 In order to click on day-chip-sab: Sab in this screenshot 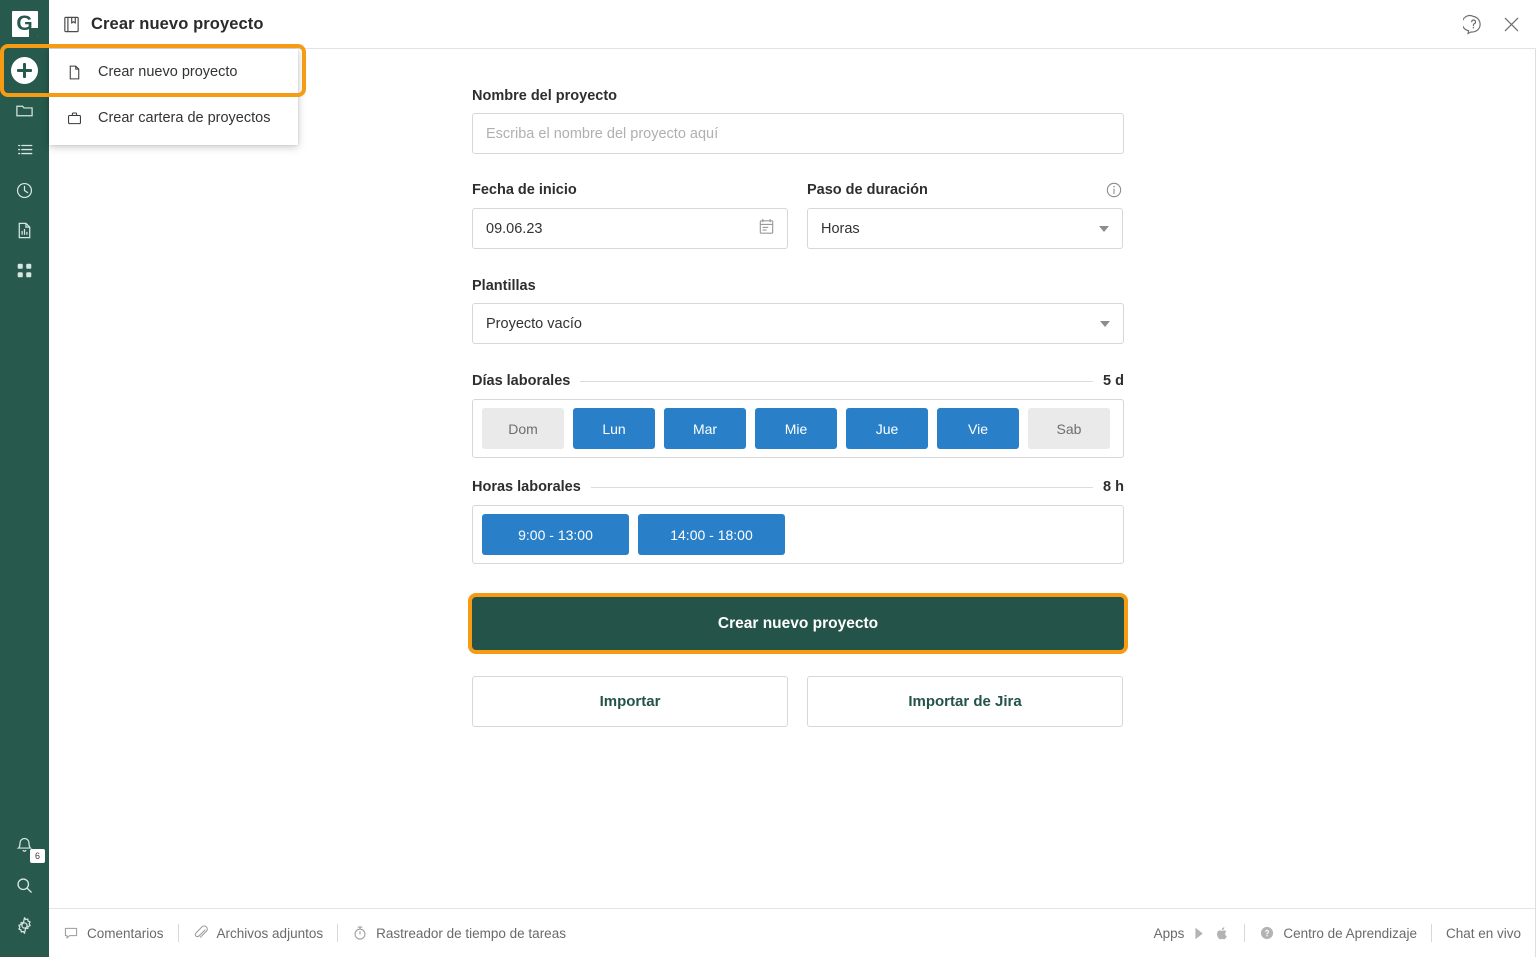, I will do `click(1069, 428)`.